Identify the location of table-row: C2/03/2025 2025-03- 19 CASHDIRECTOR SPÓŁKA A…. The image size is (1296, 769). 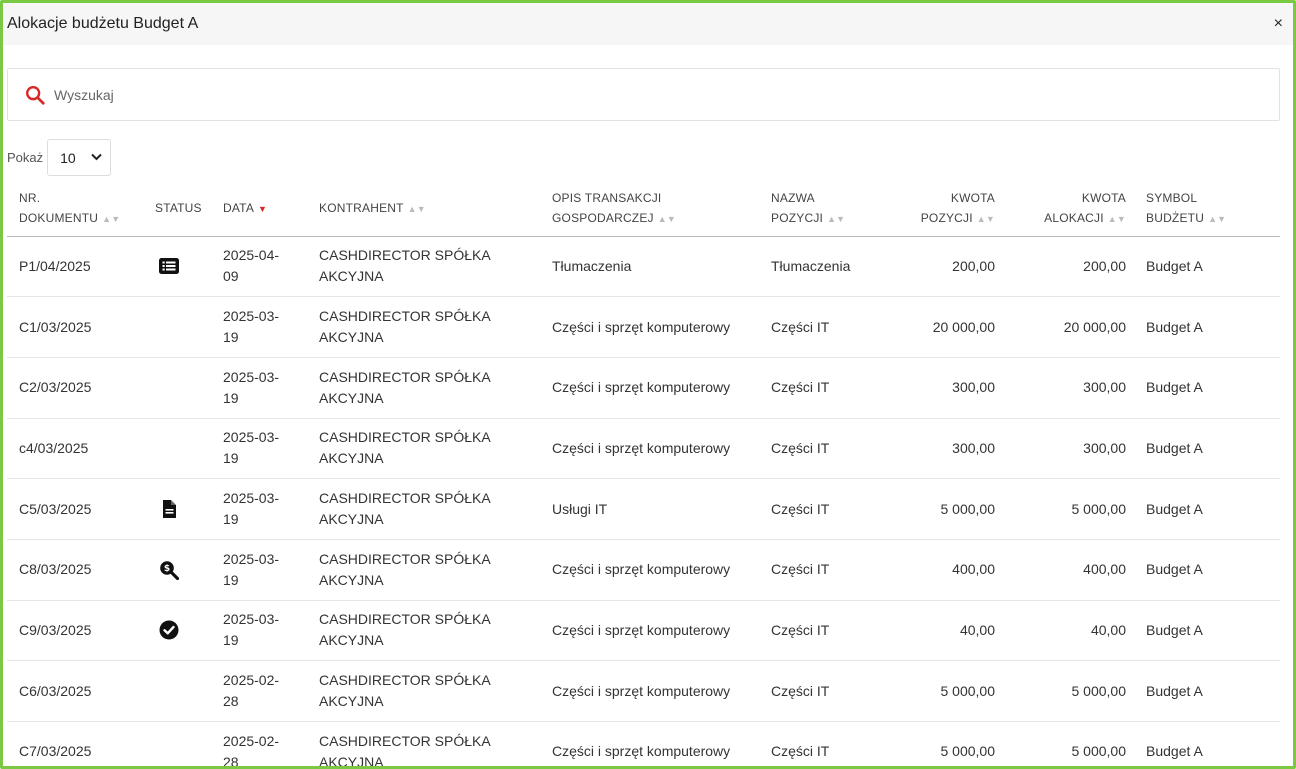
(643, 388).